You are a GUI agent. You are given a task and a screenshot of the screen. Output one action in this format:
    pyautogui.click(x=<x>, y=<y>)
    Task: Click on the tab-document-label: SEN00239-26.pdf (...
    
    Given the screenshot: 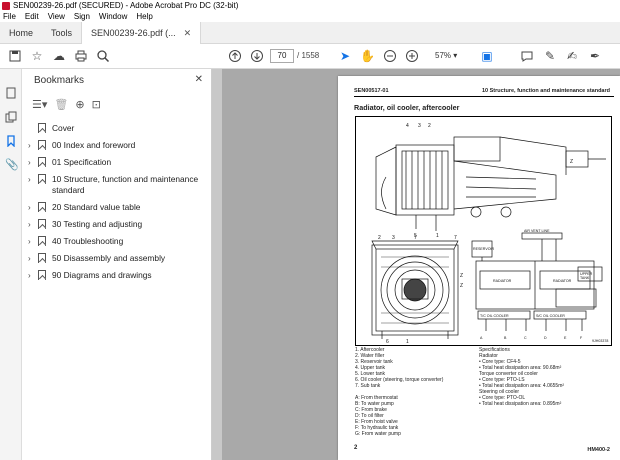 What is the action you would take?
    pyautogui.click(x=133, y=33)
    